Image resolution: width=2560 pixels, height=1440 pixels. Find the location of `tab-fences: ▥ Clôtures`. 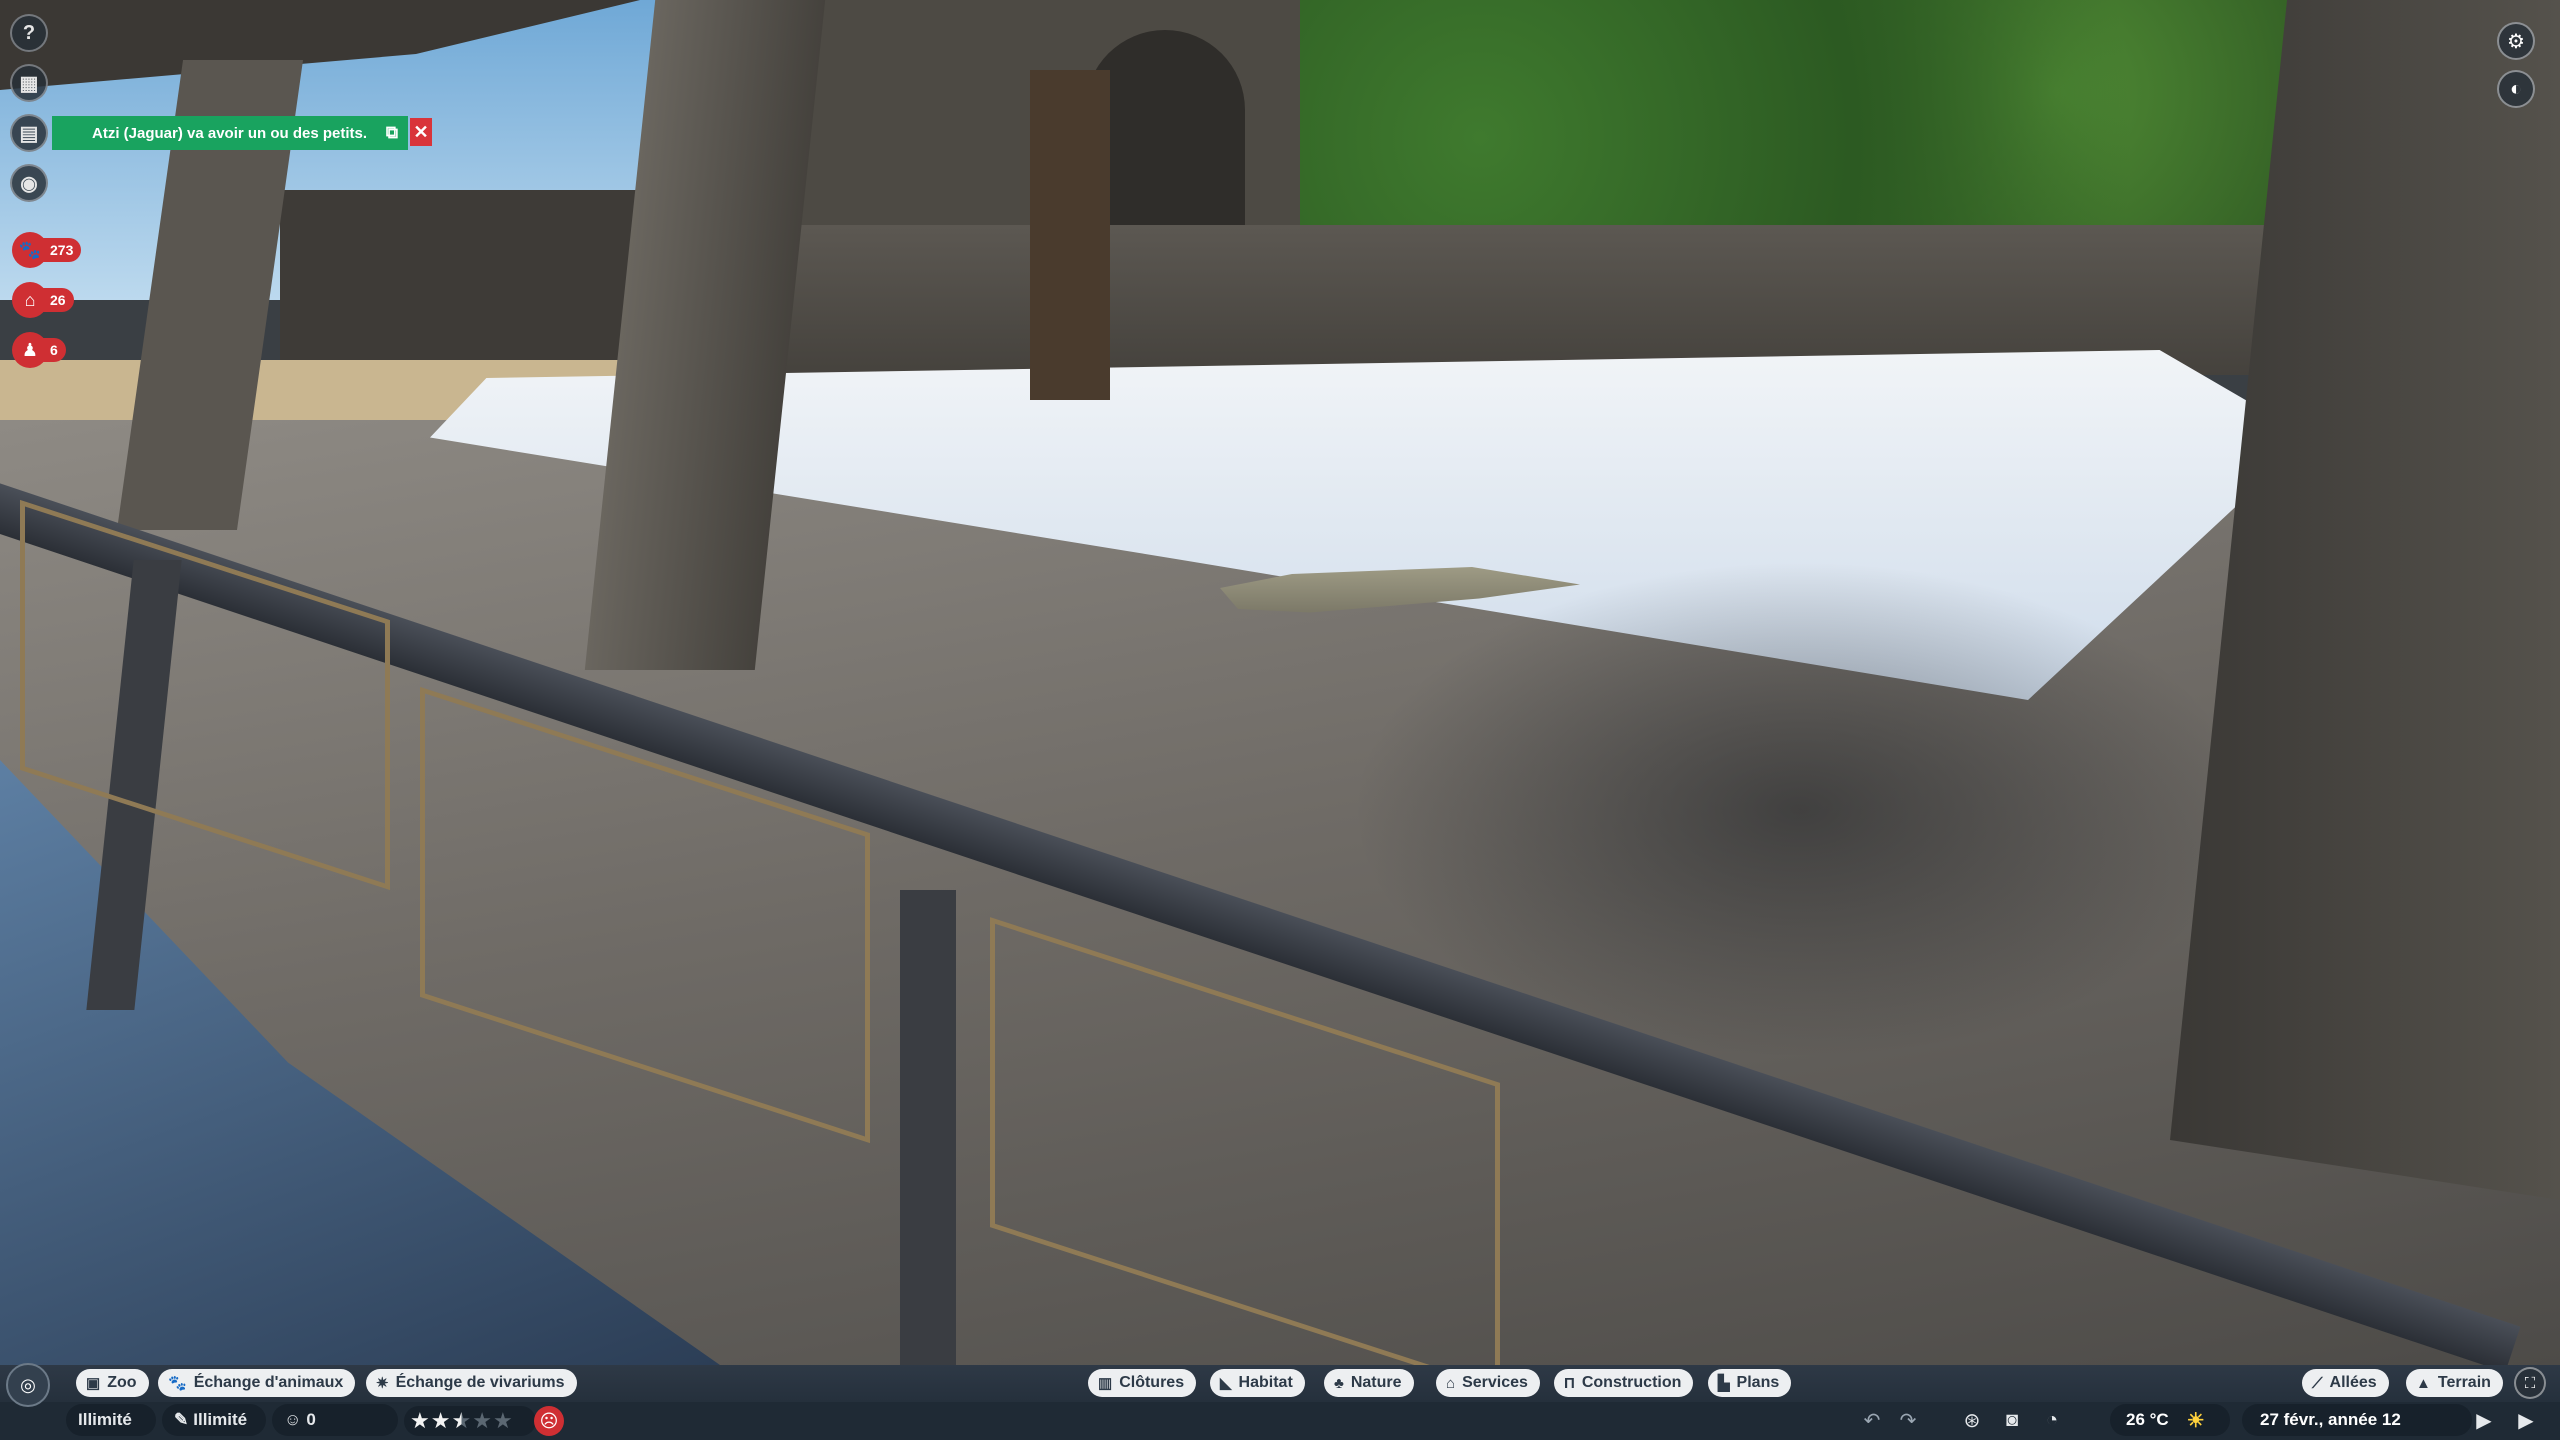

tab-fences: ▥ Clôtures is located at coordinates (1142, 1383).